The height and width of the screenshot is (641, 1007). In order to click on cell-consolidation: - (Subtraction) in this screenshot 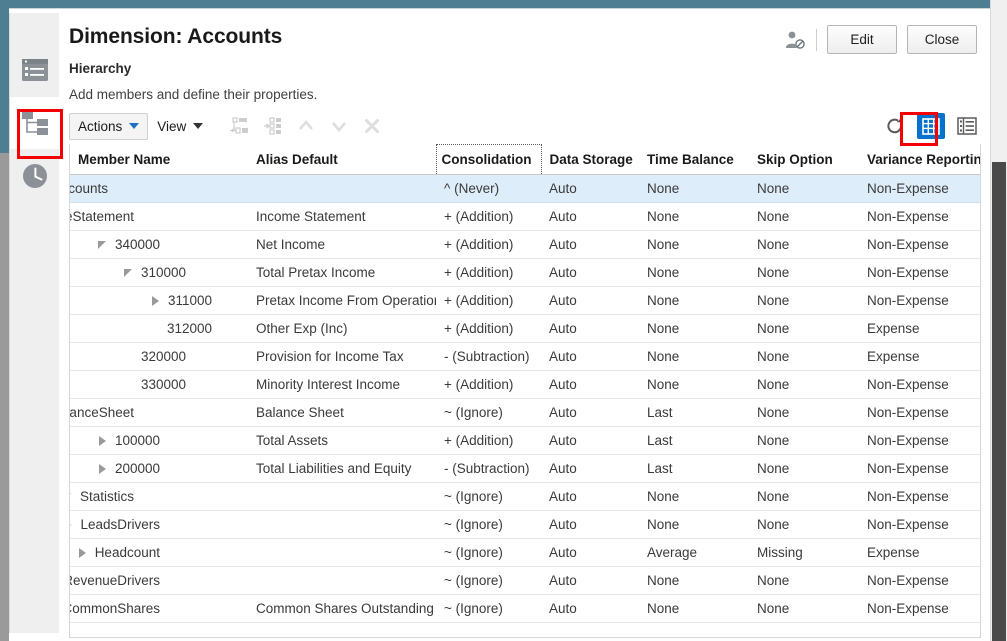, I will do `click(488, 468)`.